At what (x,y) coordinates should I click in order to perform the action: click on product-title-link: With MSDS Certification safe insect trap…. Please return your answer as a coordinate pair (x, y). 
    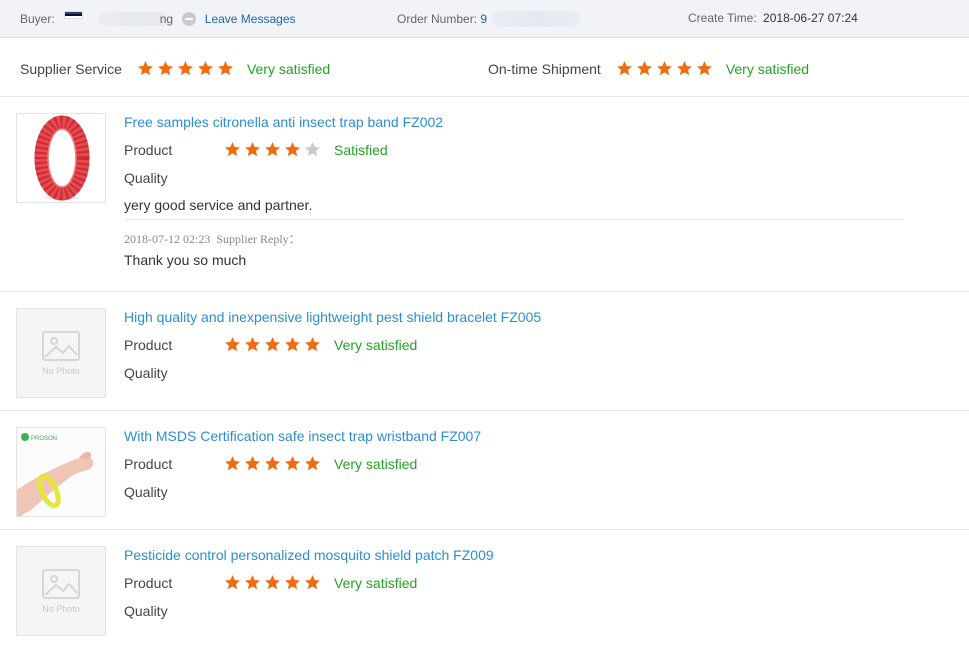
    Looking at the image, I should click on (302, 436).